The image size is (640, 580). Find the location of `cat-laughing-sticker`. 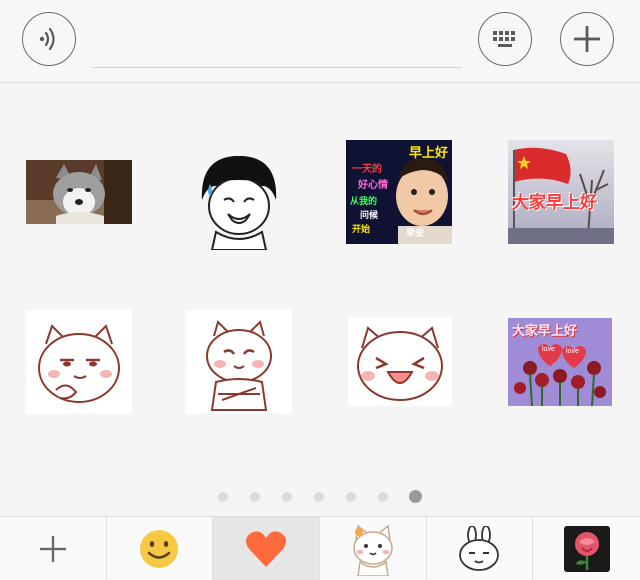

cat-laughing-sticker is located at coordinates (400, 362).